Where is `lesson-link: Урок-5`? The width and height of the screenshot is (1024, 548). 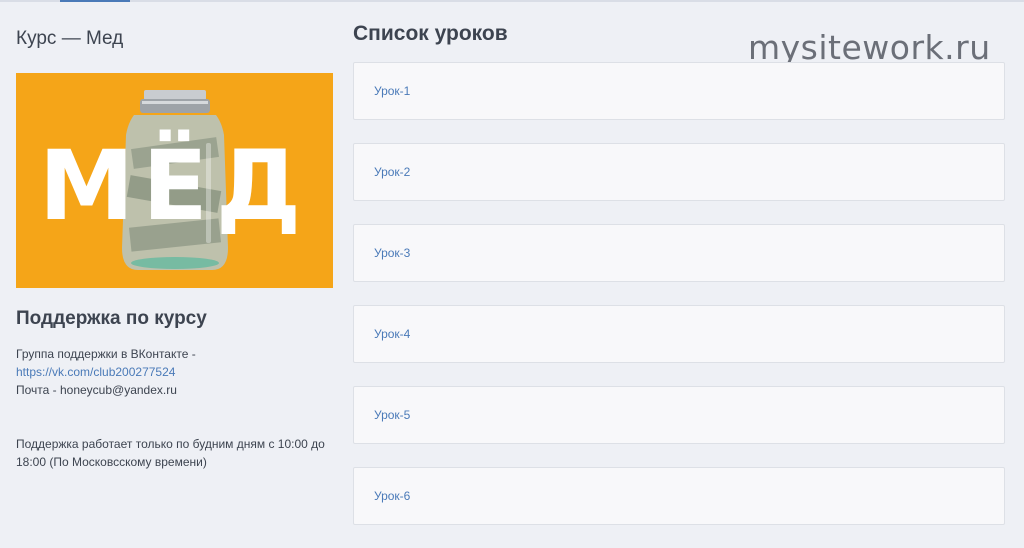
lesson-link: Урок-5 is located at coordinates (392, 415).